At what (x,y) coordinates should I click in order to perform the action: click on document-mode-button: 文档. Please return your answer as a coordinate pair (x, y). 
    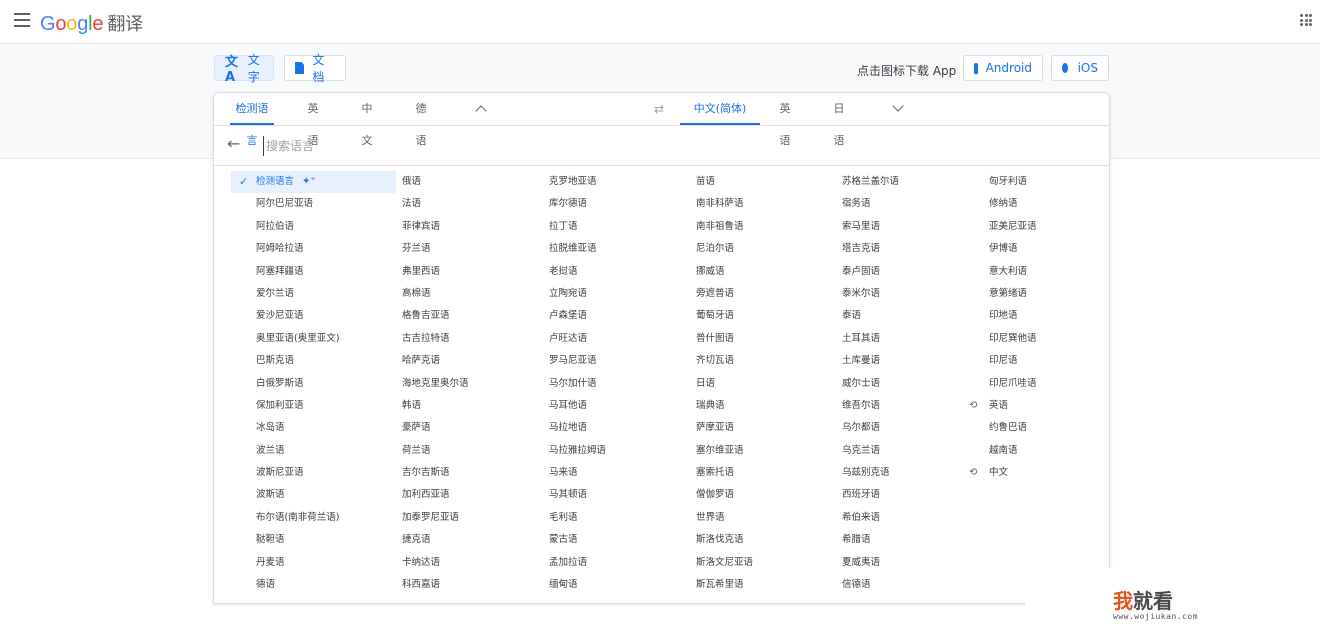
    Looking at the image, I should click on (315, 68).